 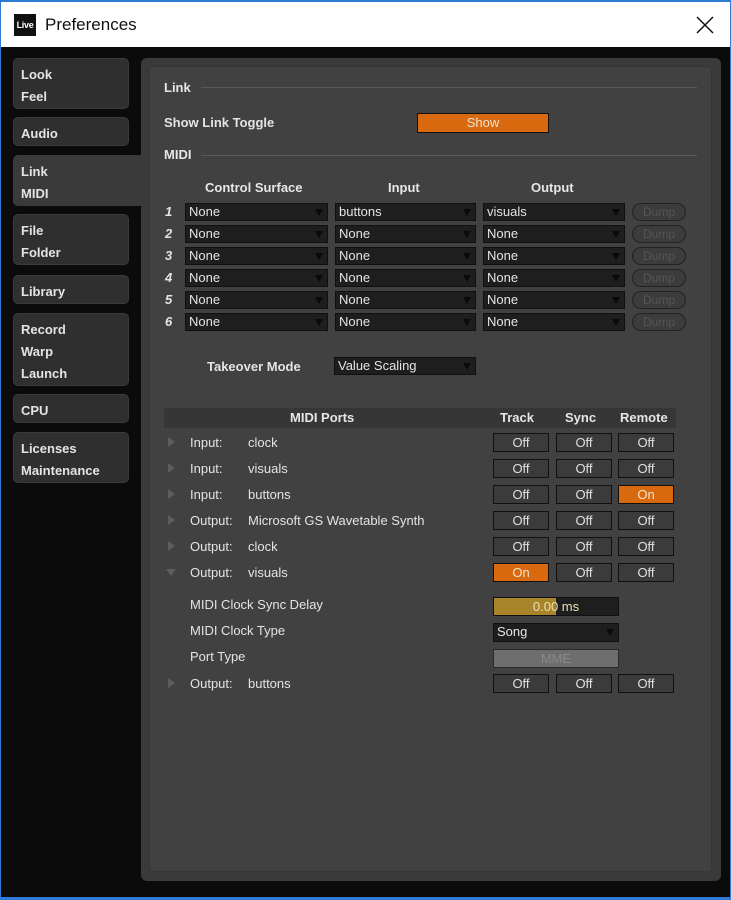 I want to click on show-link-toggle-button: Show, so click(x=483, y=123).